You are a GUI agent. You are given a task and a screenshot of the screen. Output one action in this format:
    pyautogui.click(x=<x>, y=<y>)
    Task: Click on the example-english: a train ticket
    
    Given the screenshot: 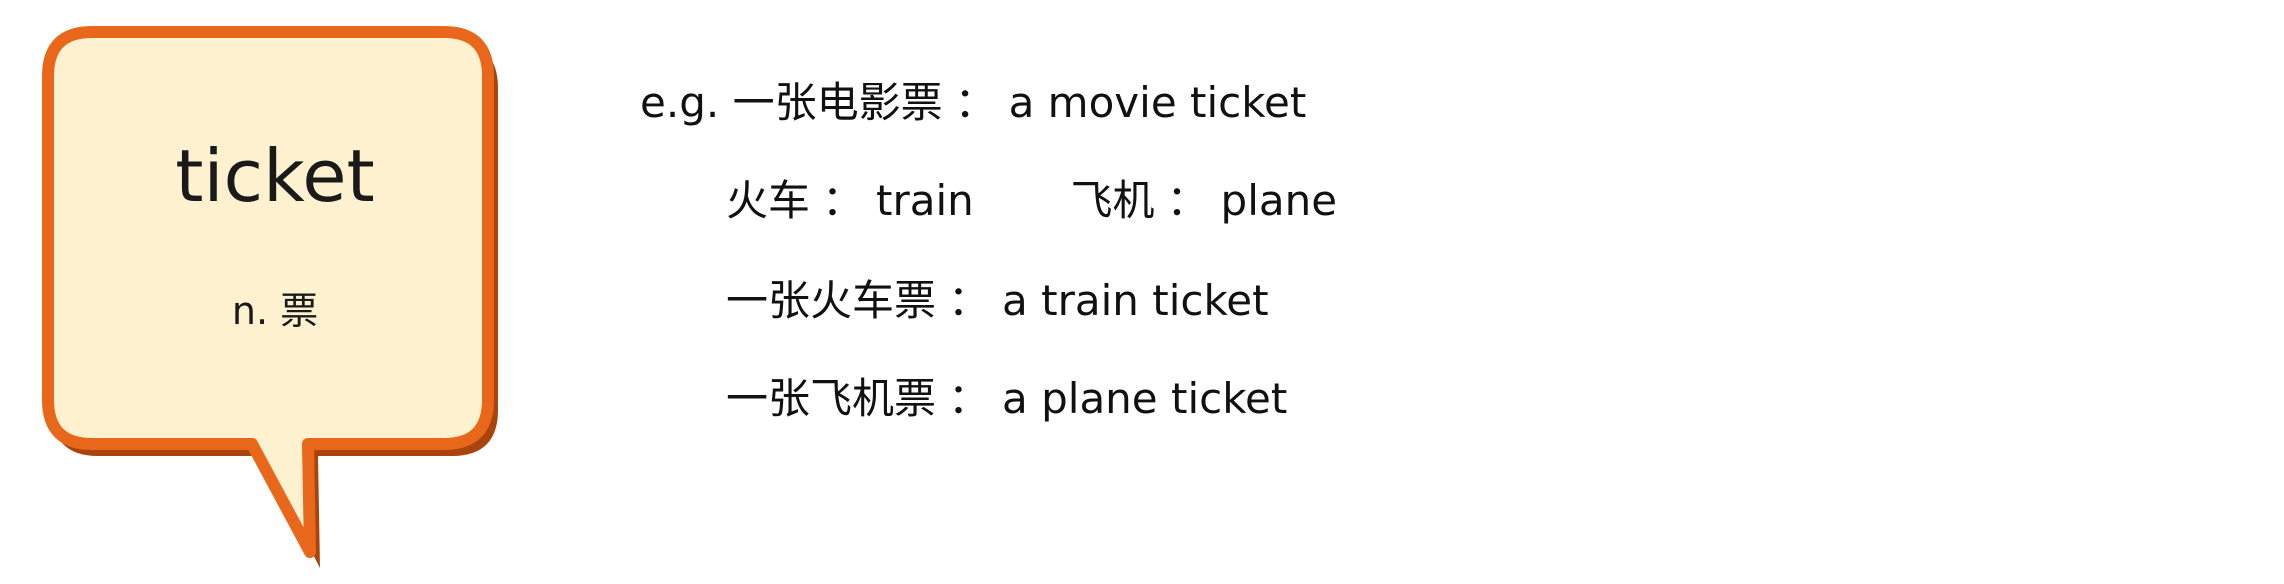 What is the action you would take?
    pyautogui.click(x=1135, y=300)
    